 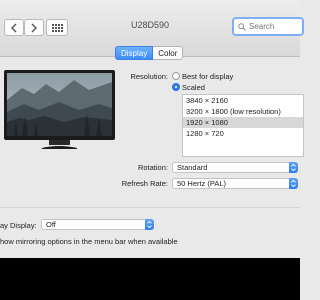 What do you see at coordinates (150, 25) in the screenshot?
I see `window-title: U28D590` at bounding box center [150, 25].